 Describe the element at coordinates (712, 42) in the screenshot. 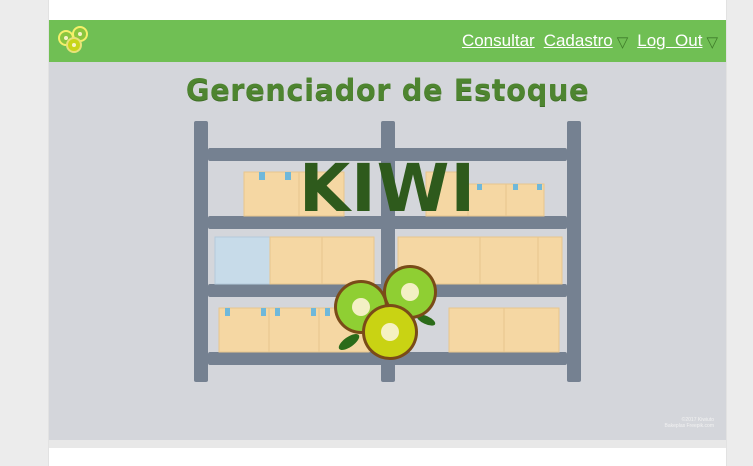

I see `logout-dropdown-icon: ▽` at that location.